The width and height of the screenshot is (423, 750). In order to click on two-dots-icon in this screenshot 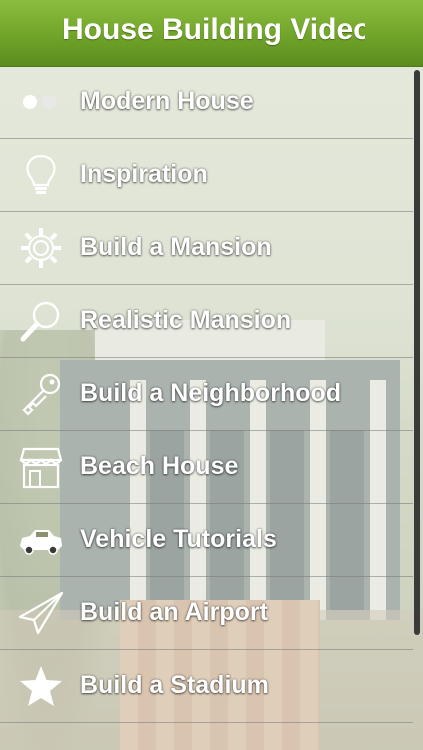, I will do `click(41, 102)`.